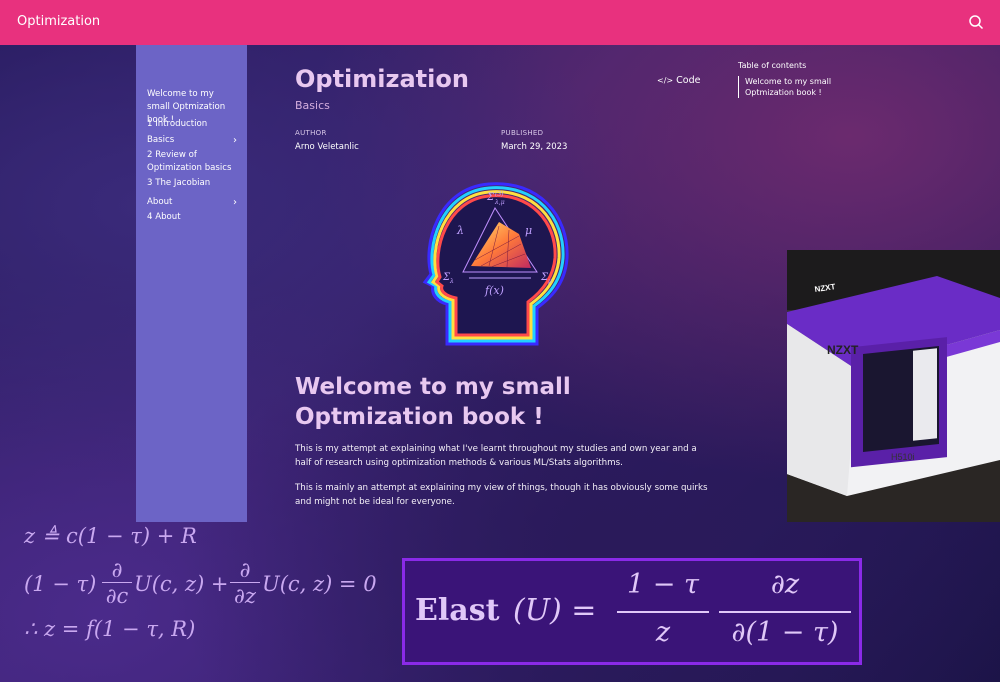  Describe the element at coordinates (499, 202) in the screenshot. I see `sigma-top-sub: λ,μ` at that location.